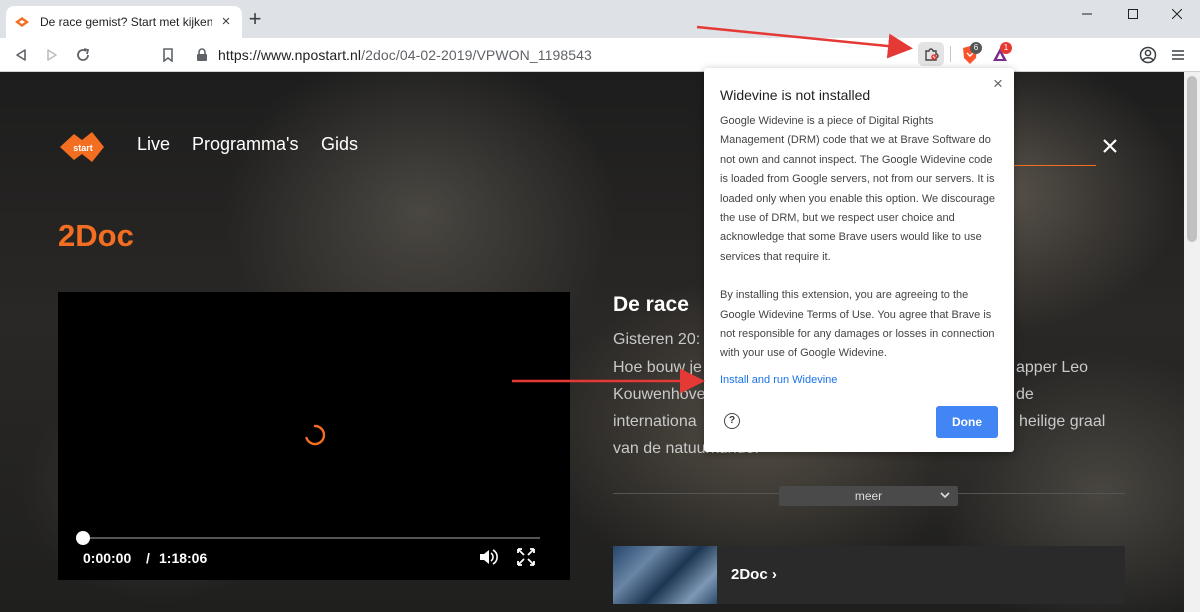 This screenshot has width=1200, height=612. Describe the element at coordinates (1192, 159) in the screenshot. I see `scrollbar-thumb` at that location.